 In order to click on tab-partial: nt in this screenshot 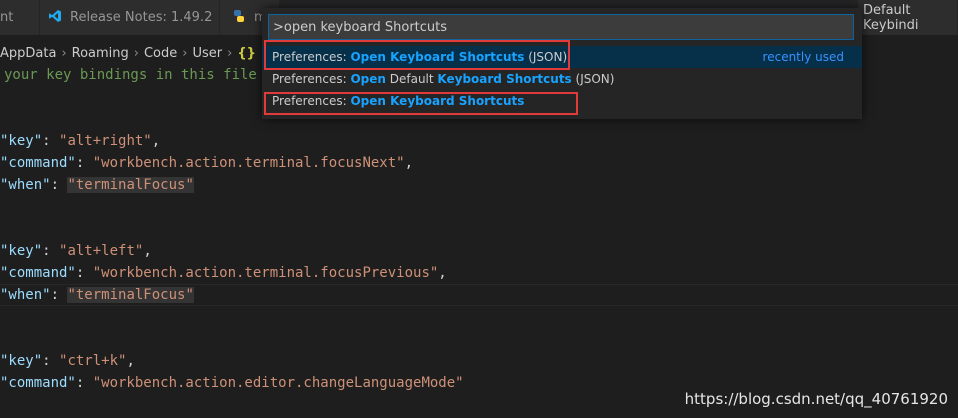, I will do `click(20, 17)`.